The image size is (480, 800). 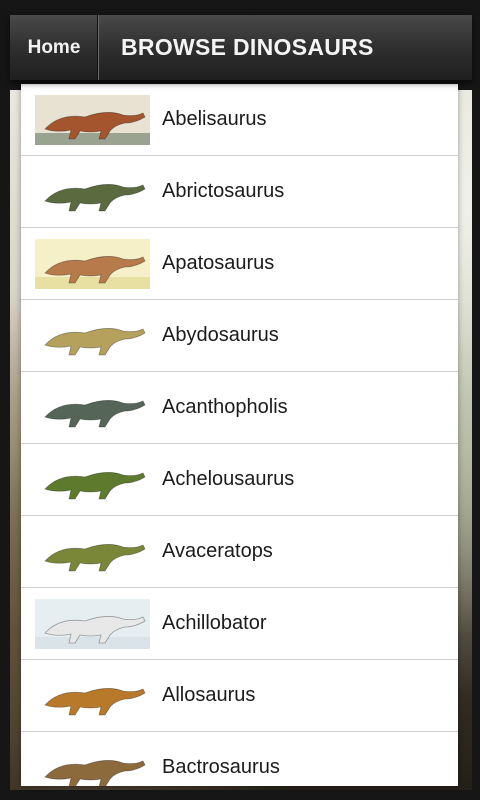 What do you see at coordinates (92, 263) in the screenshot?
I see `apatosaurus-thumbnail` at bounding box center [92, 263].